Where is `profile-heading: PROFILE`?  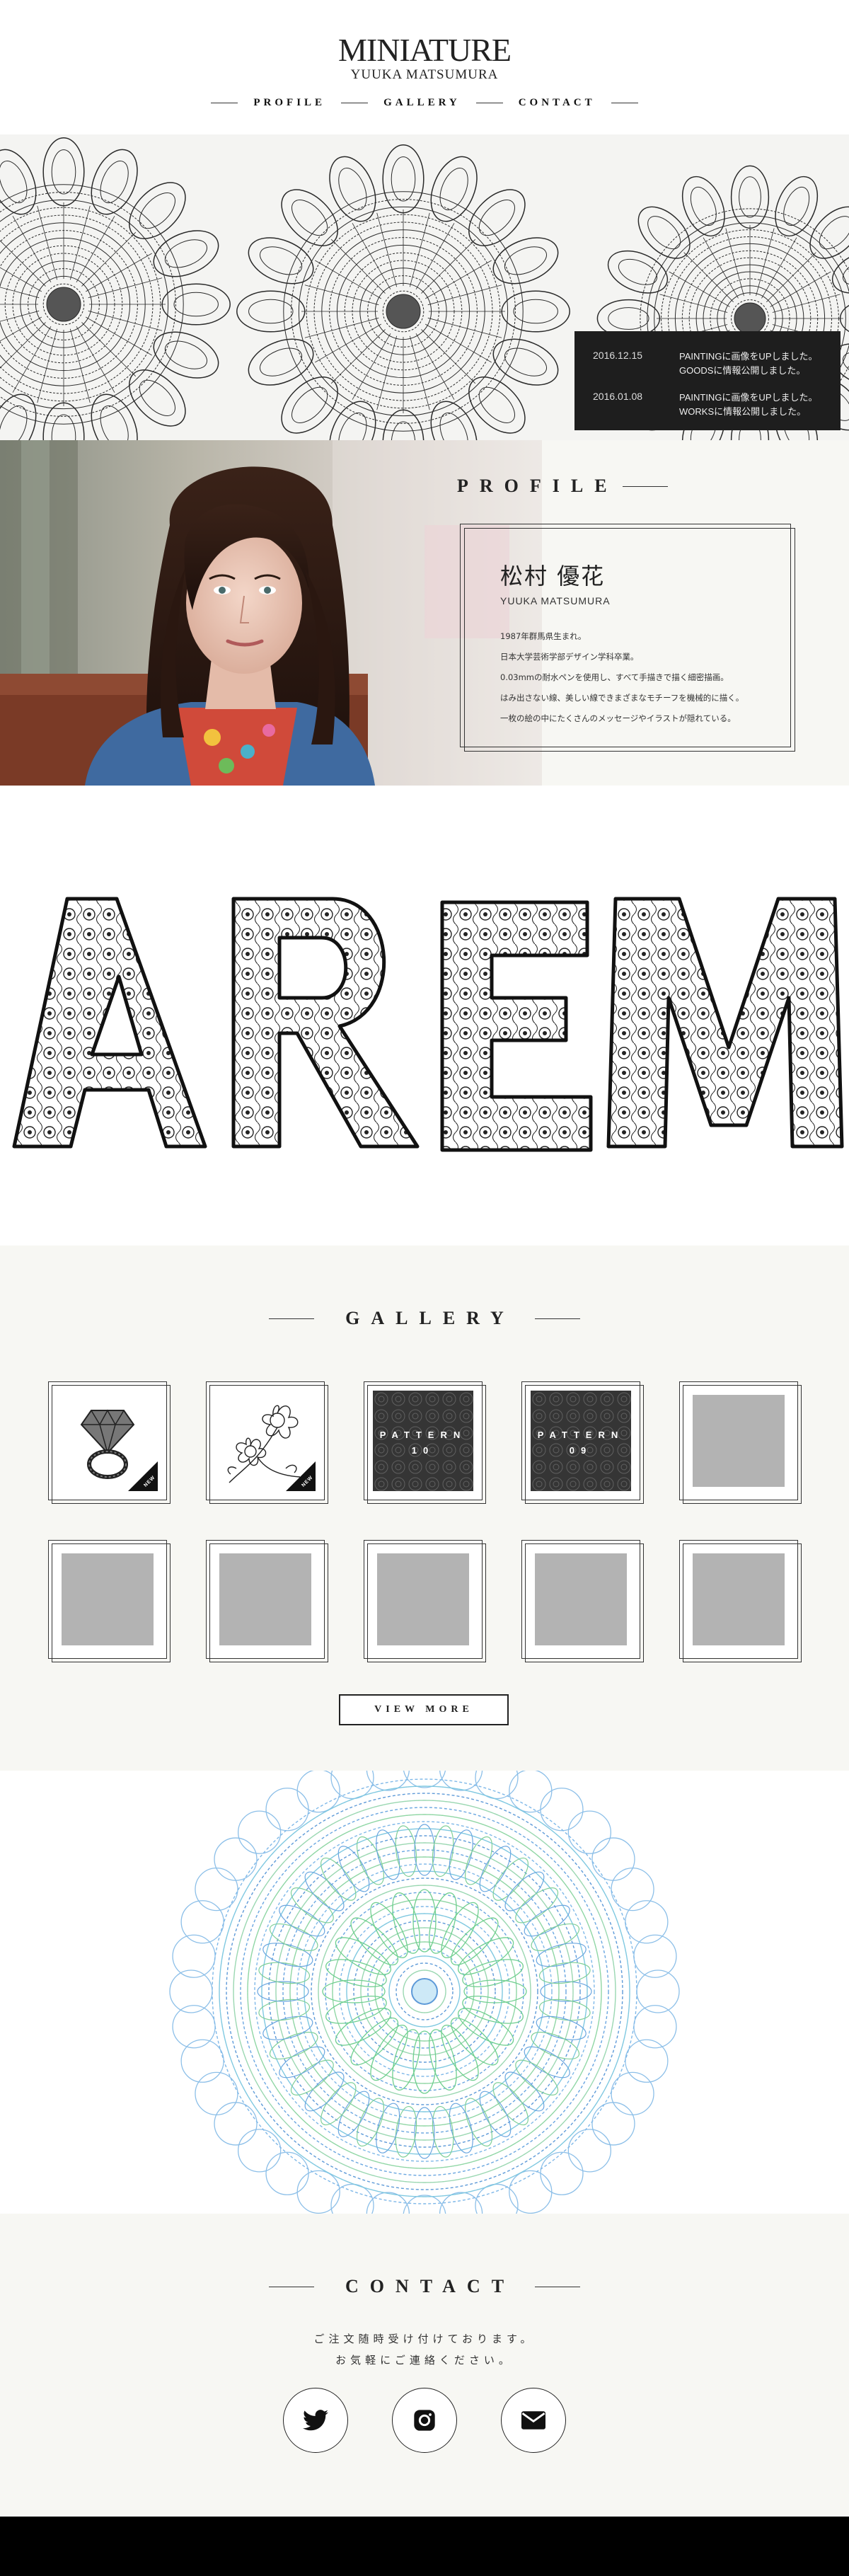
profile-heading: PROFILE is located at coordinates (562, 487).